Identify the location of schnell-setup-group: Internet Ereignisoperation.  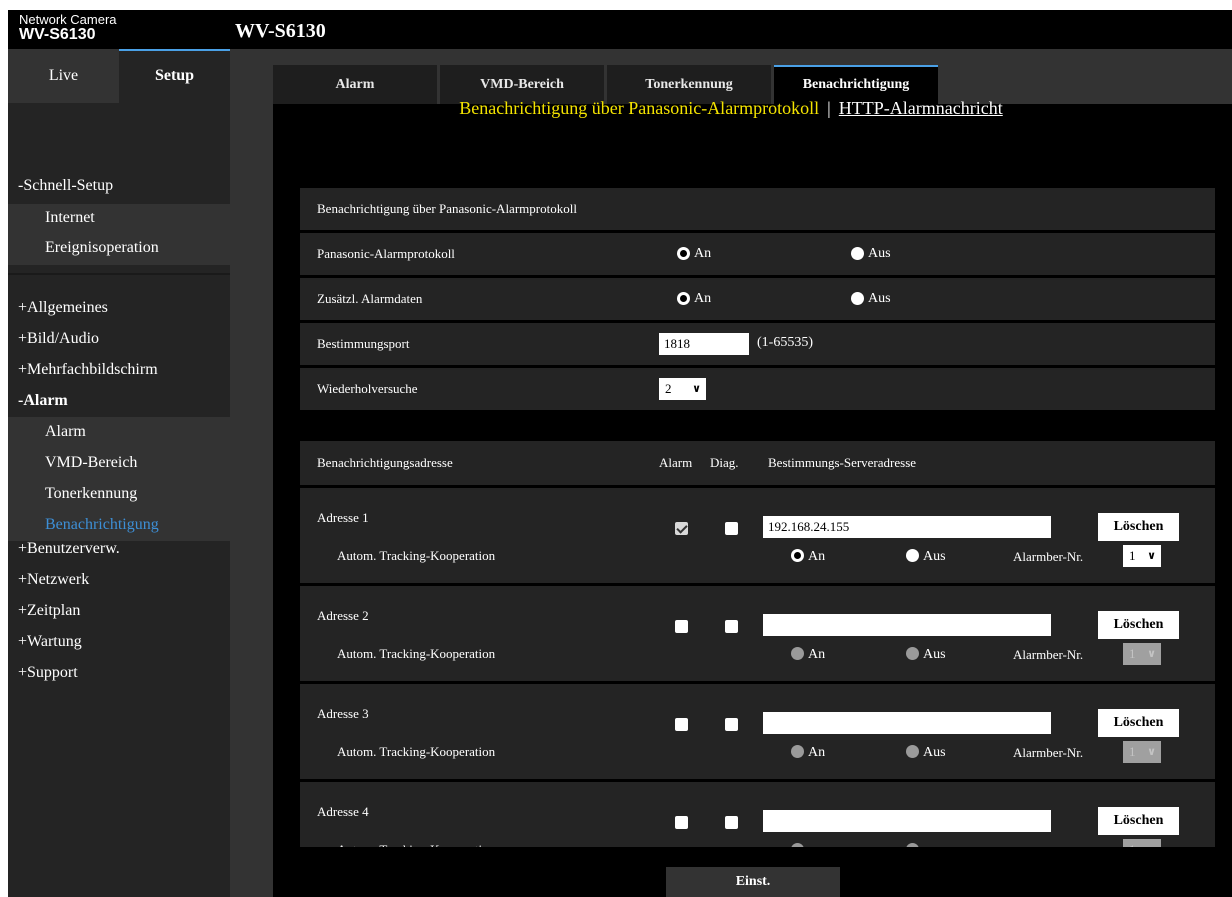
(119, 234).